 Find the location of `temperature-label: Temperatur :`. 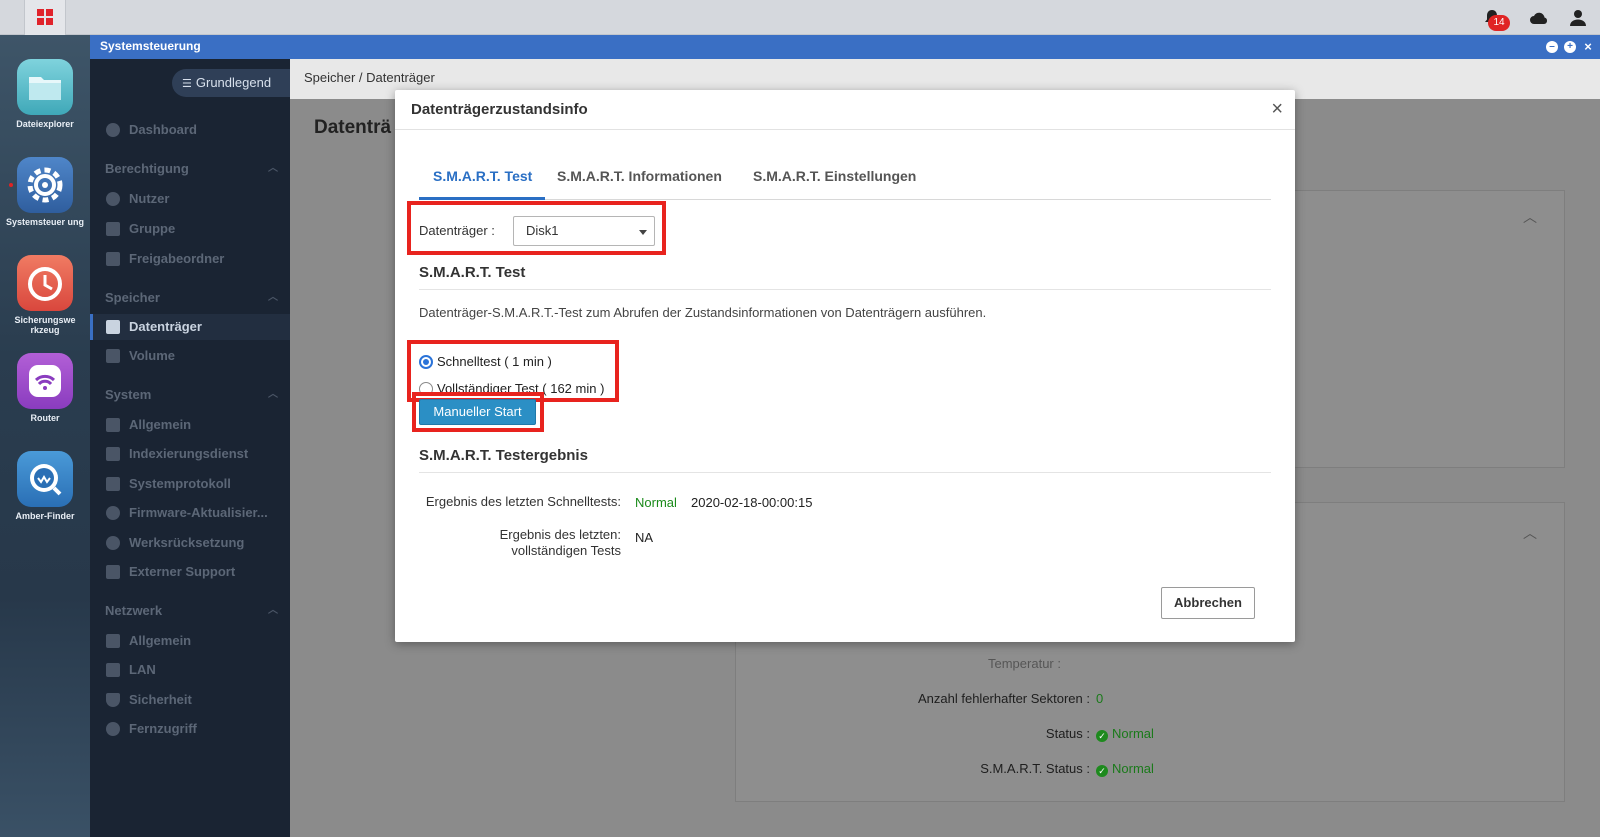

temperature-label: Temperatur : is located at coordinates (1024, 663).